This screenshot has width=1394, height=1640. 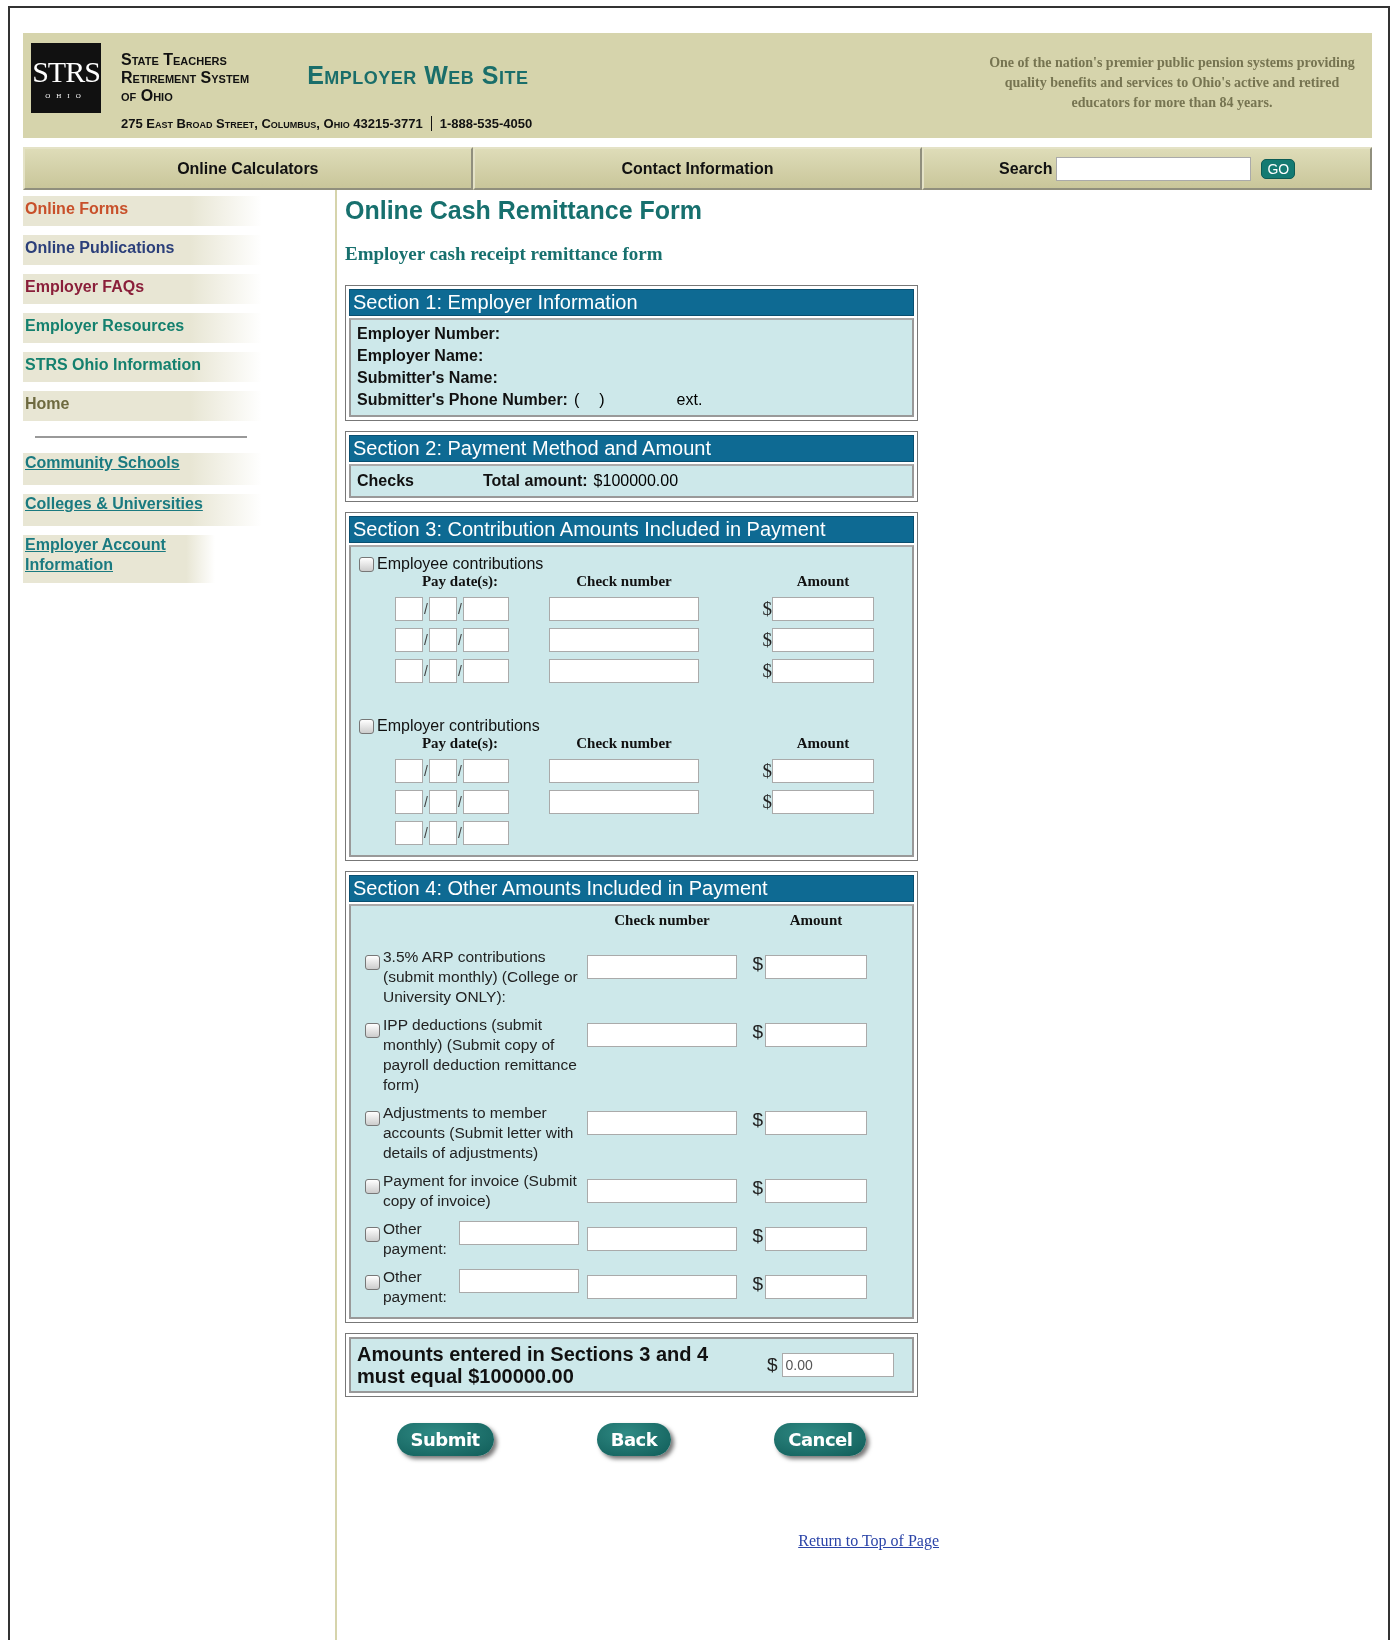 What do you see at coordinates (481, 977) in the screenshot?
I see `checkbox-label: 3.5% ARP contributions (submit monthly) (College or University ONLY):` at bounding box center [481, 977].